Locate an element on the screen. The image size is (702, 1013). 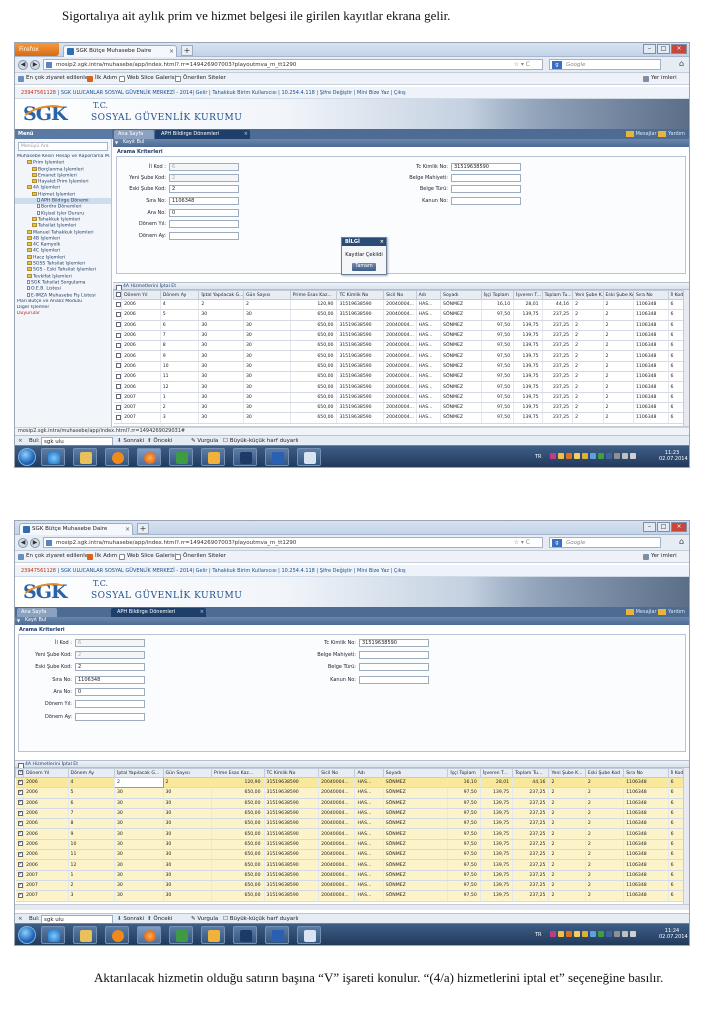
tc-kimlik-field: Tc Kimlik No: 31519638590 is located at coordinates (468, 167).